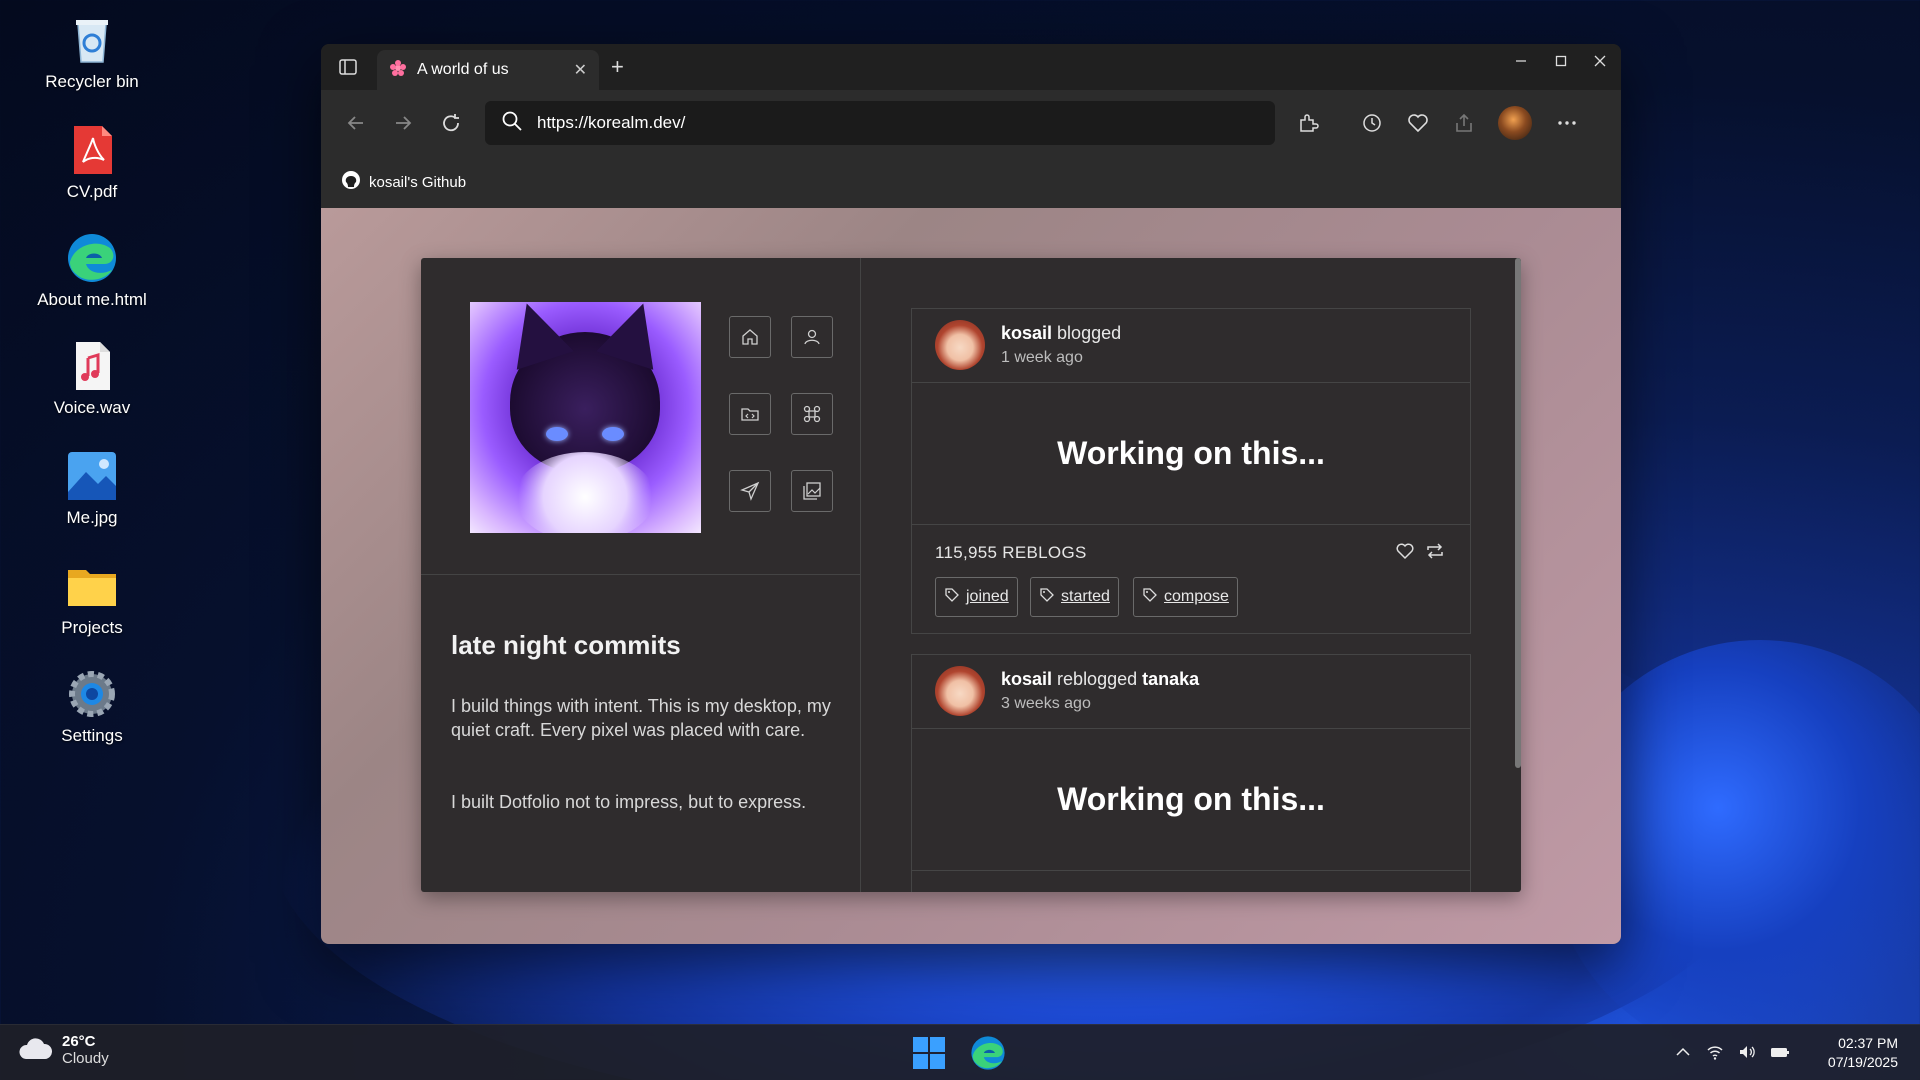  Describe the element at coordinates (1862, 1062) in the screenshot. I see `clock-date: 07/19/2025` at that location.